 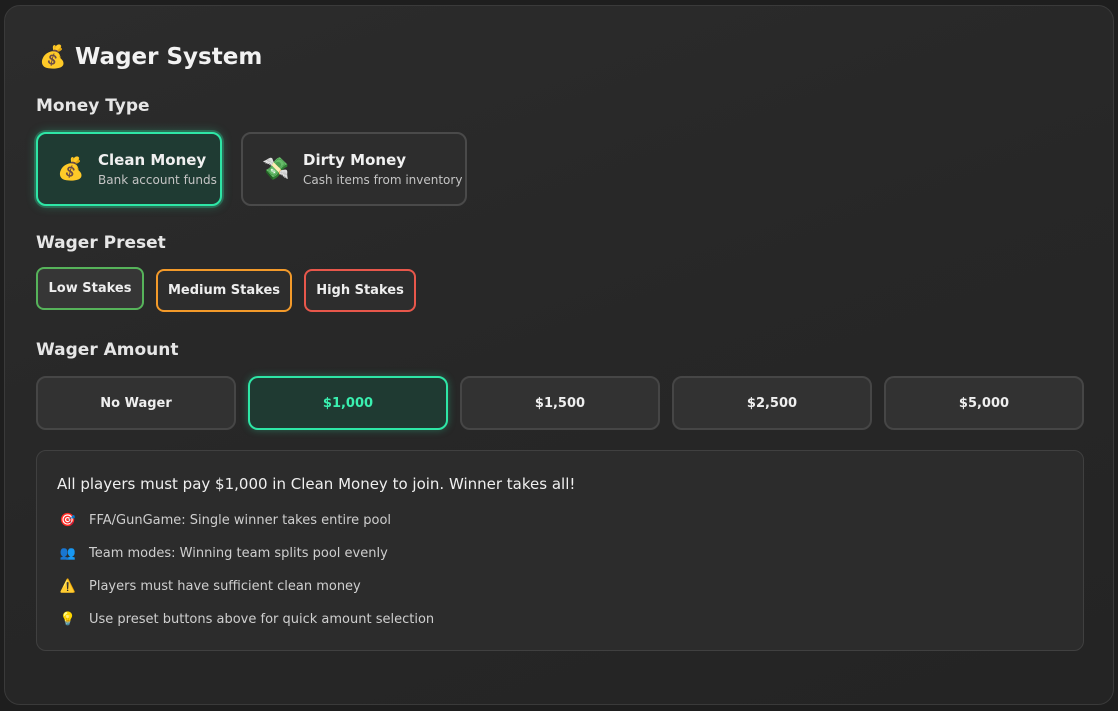 What do you see at coordinates (355, 160) in the screenshot?
I see `dirty-money-title: Dirty Money` at bounding box center [355, 160].